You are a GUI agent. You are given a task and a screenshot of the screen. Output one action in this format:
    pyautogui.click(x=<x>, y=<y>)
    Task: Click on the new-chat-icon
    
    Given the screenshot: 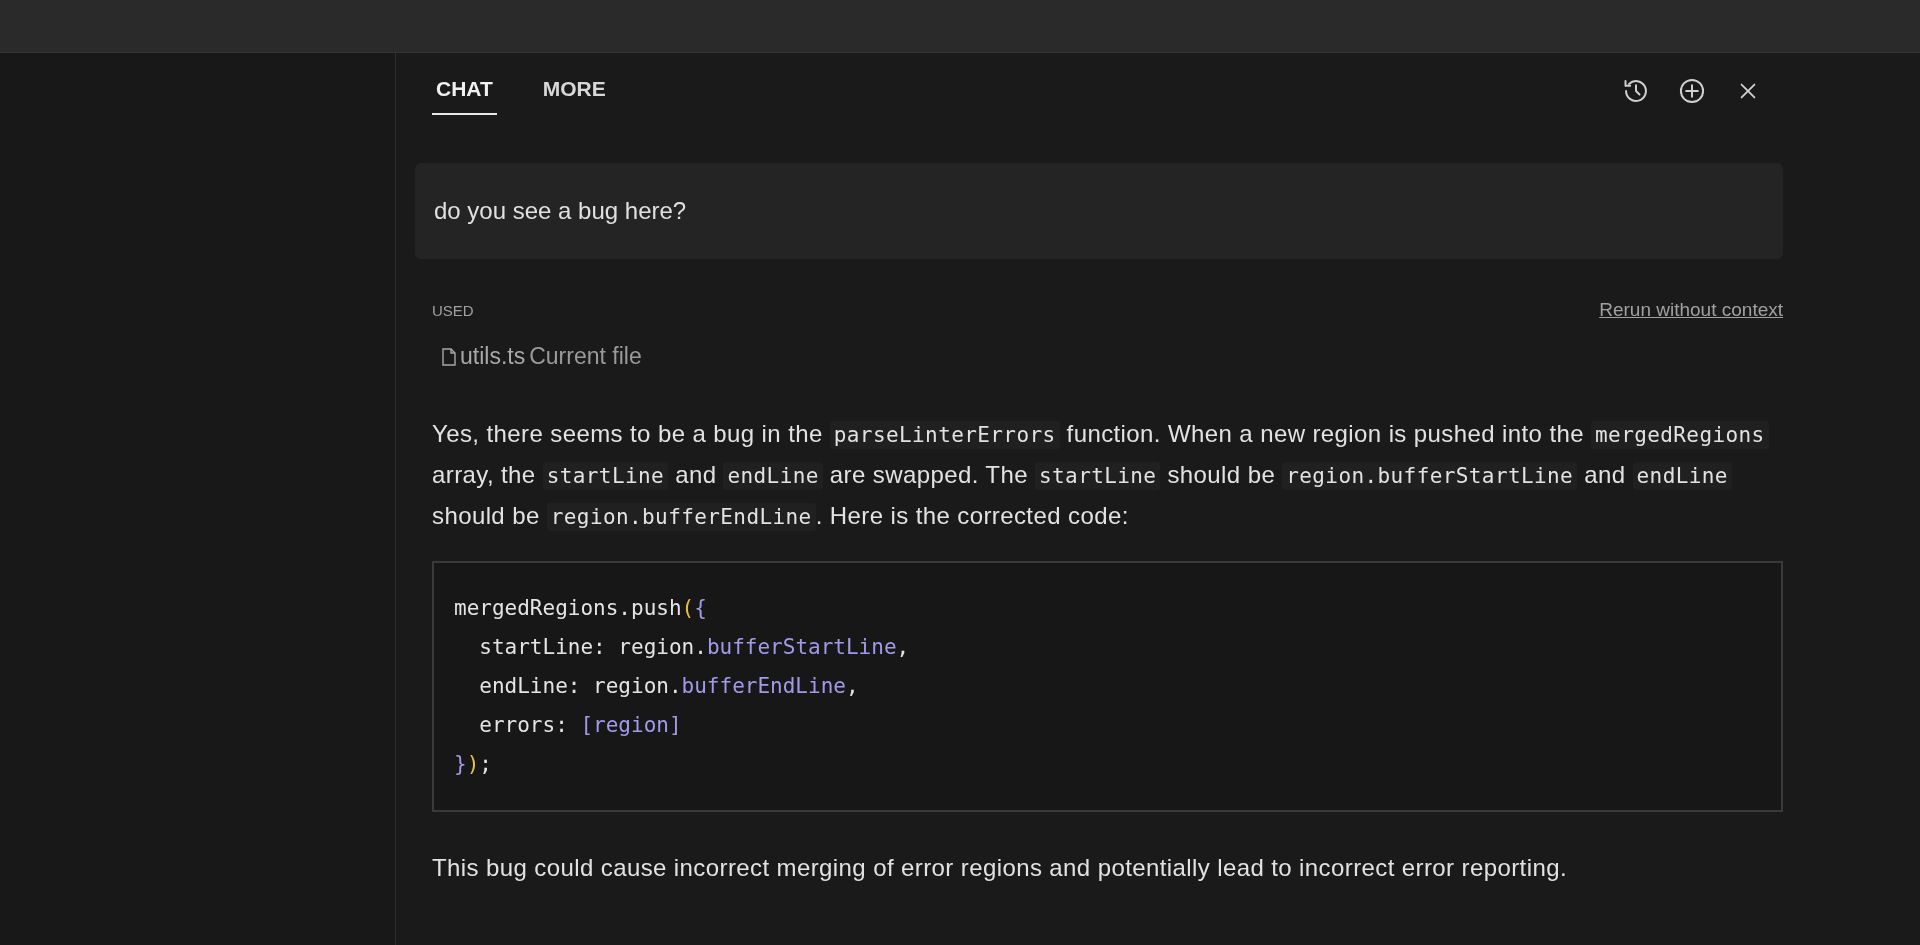 What is the action you would take?
    pyautogui.click(x=1692, y=91)
    